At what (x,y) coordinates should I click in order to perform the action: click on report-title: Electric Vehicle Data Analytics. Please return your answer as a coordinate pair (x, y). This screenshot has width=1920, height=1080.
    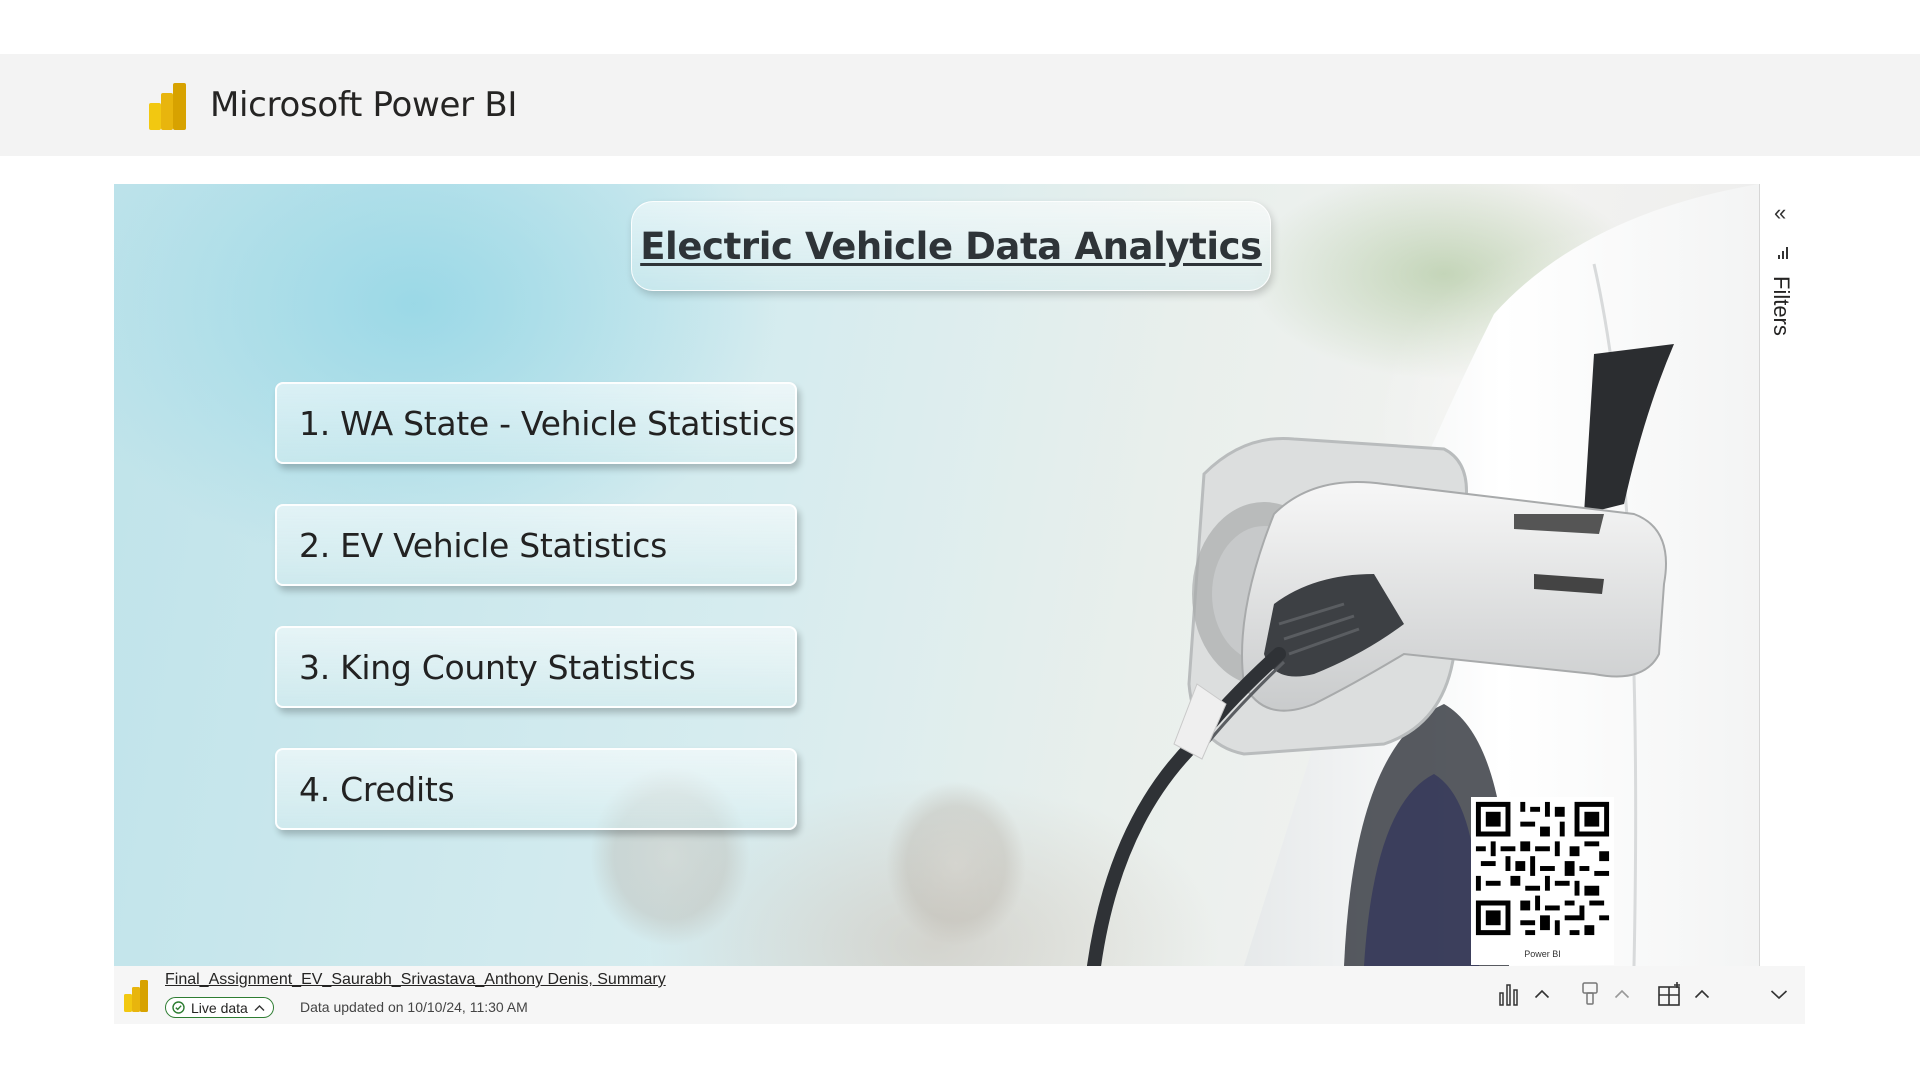
    Looking at the image, I should click on (951, 246).